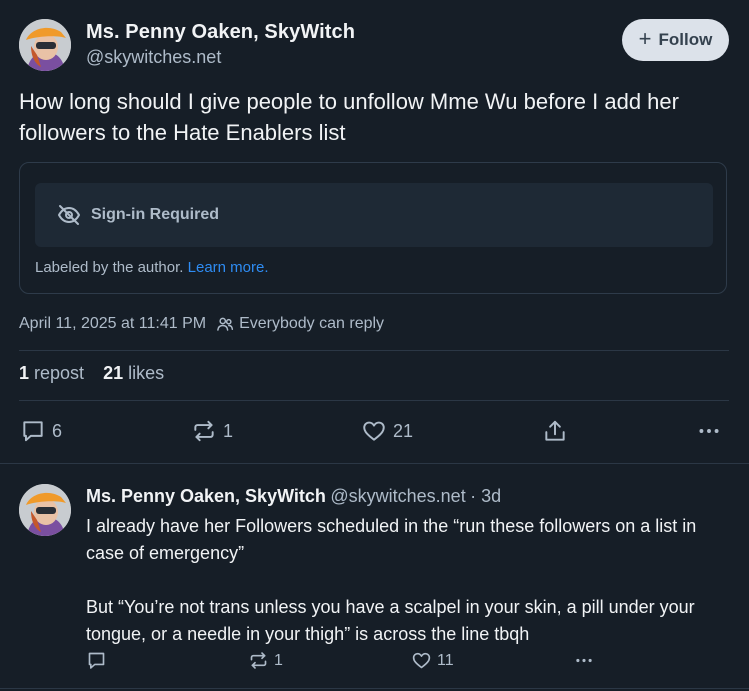 Image resolution: width=749 pixels, height=691 pixels. Describe the element at coordinates (91, 373) in the screenshot. I see `post-stats: 1 repost 21 likes` at that location.